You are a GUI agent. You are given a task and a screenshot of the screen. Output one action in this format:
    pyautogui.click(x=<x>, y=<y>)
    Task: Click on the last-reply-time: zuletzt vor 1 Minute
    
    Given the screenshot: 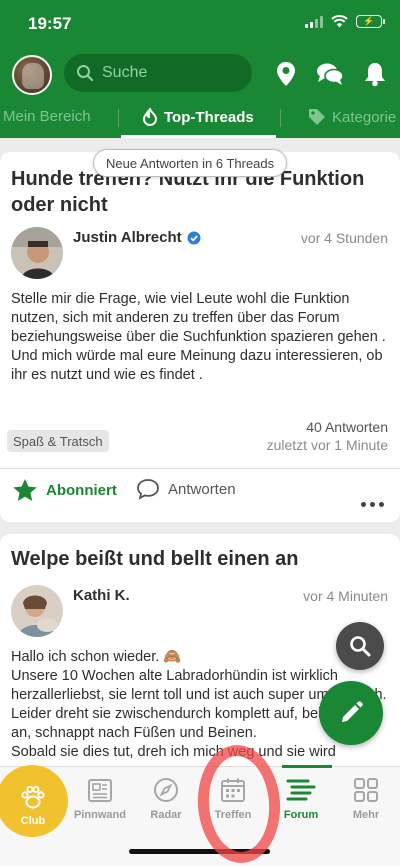 What is the action you would take?
    pyautogui.click(x=327, y=445)
    